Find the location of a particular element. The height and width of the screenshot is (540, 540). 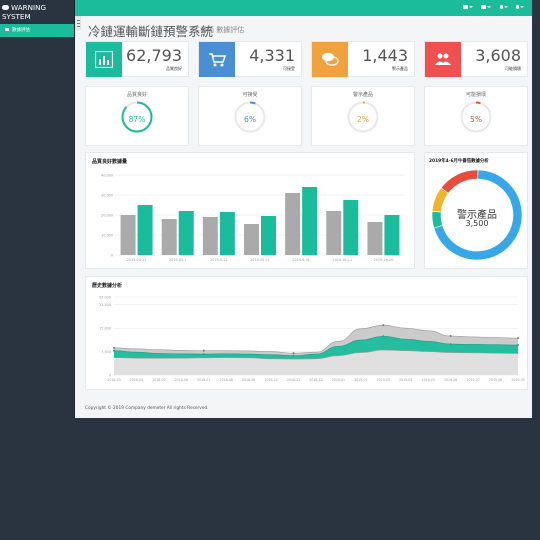

stat-value: 1,443 is located at coordinates (385, 55).